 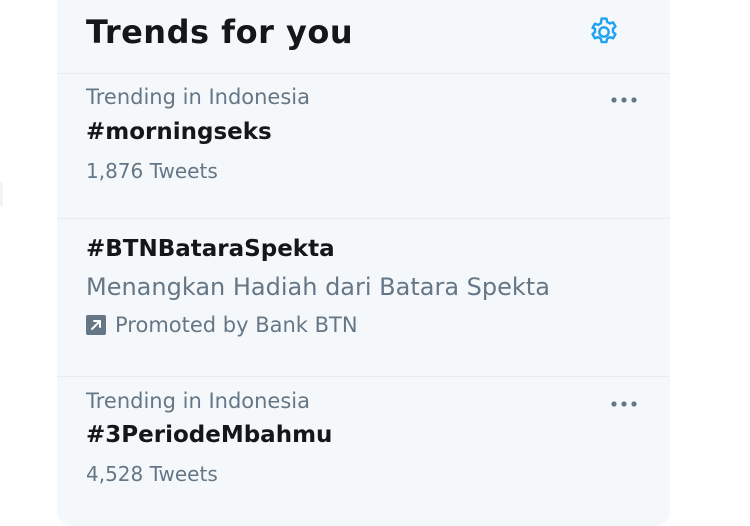 I want to click on settings-button, so click(x=604, y=32).